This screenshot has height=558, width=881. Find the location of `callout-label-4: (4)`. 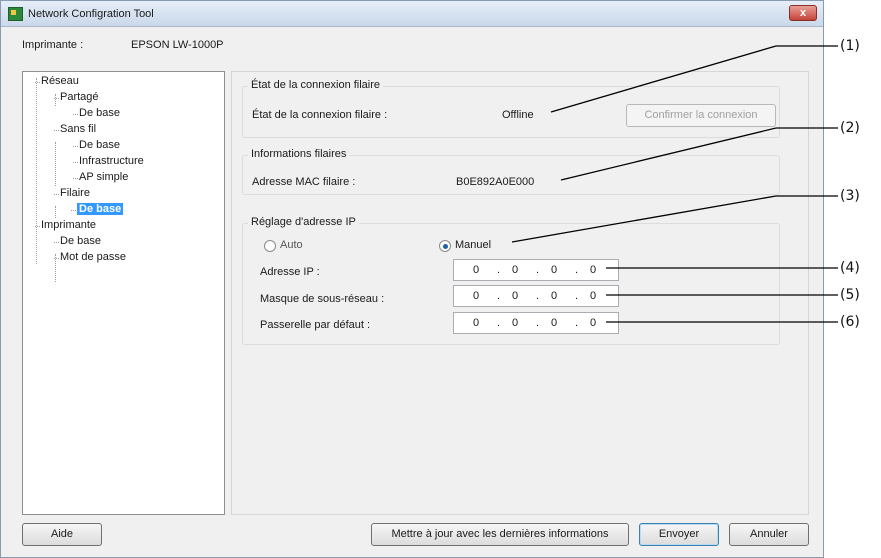

callout-label-4: (4) is located at coordinates (850, 268).